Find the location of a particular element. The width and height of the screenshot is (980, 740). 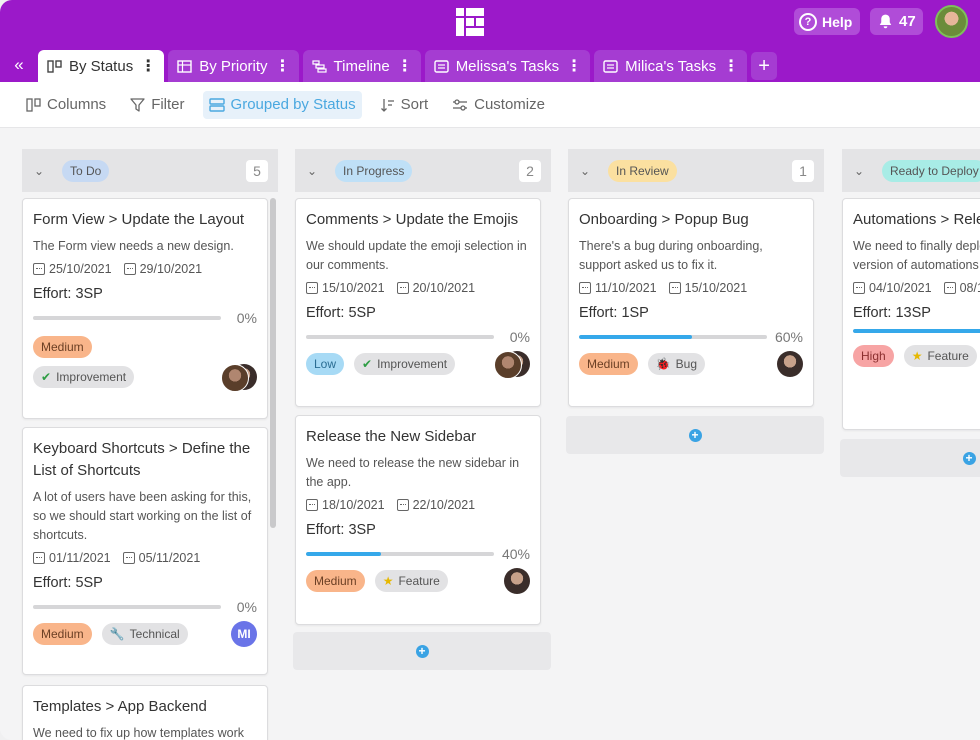

type-label: Bug is located at coordinates (686, 364).